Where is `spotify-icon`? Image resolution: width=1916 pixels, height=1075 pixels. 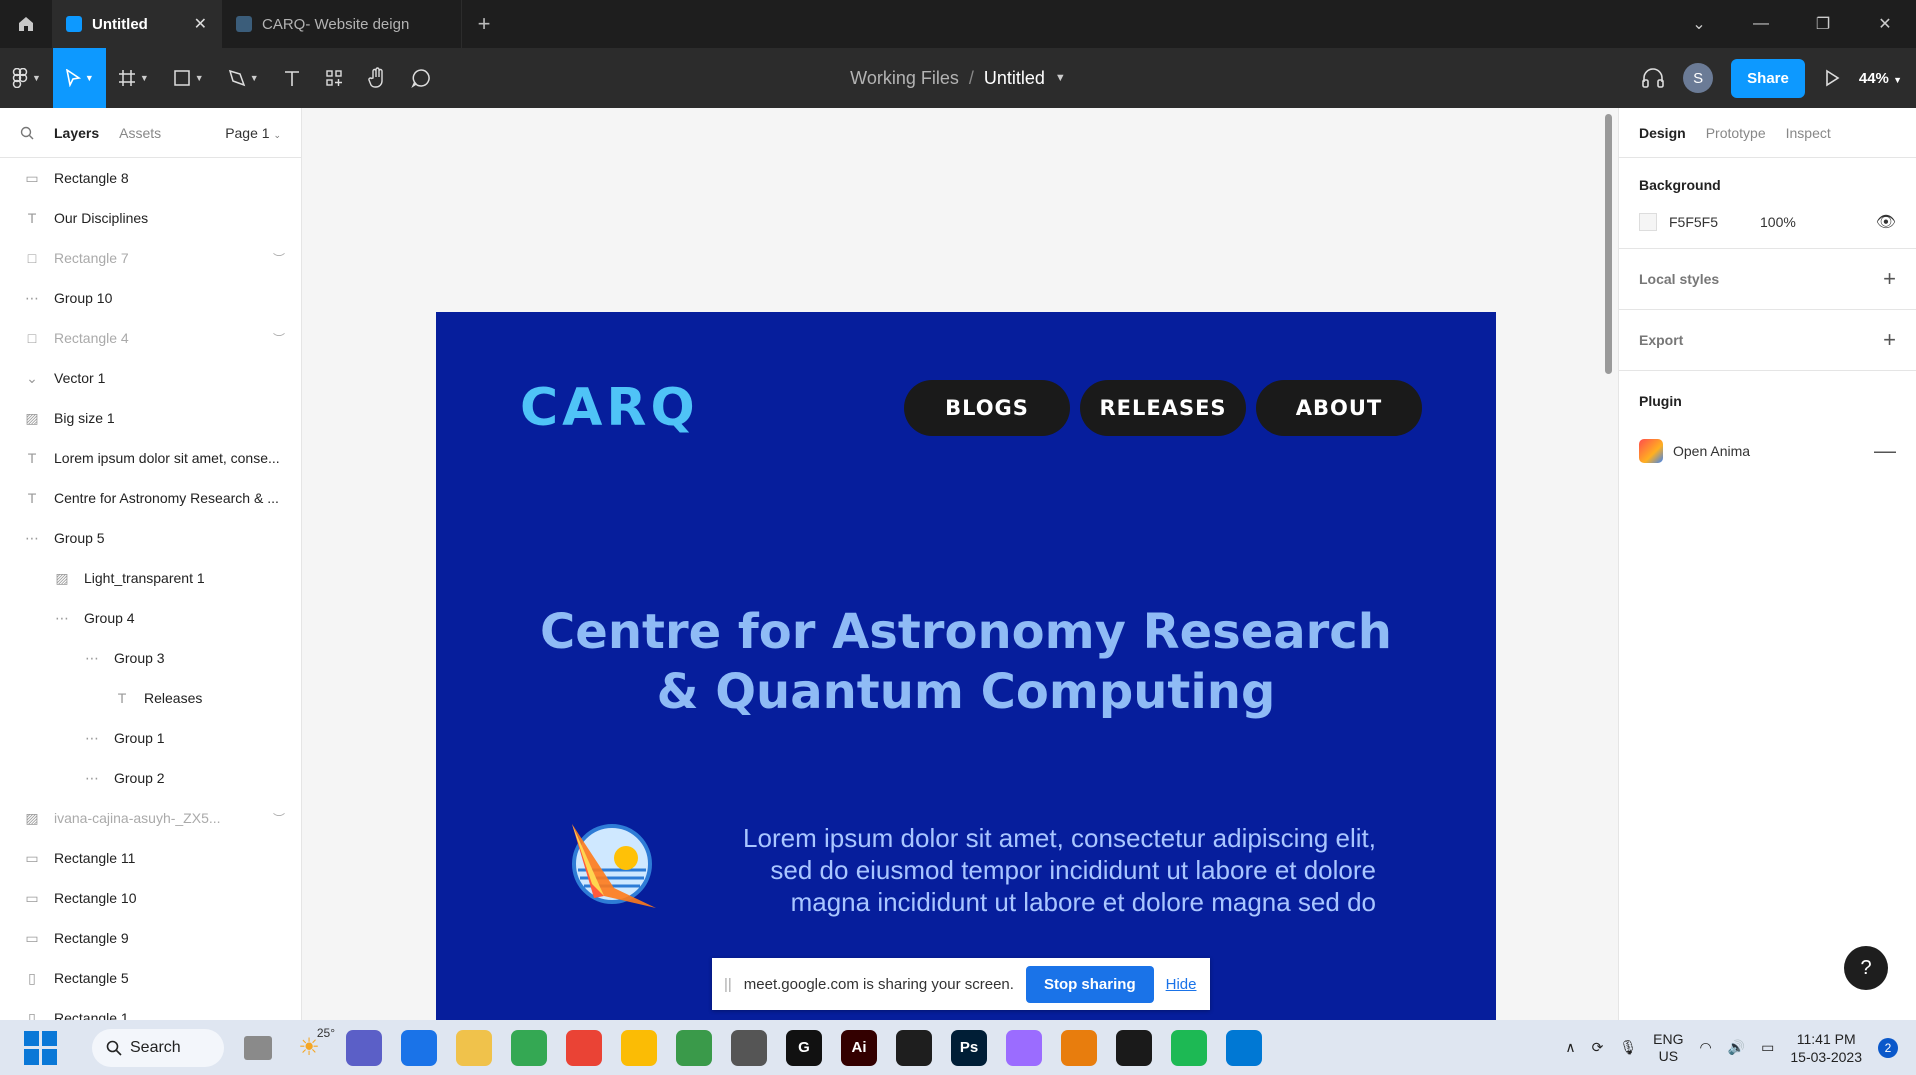 spotify-icon is located at coordinates (1189, 1047).